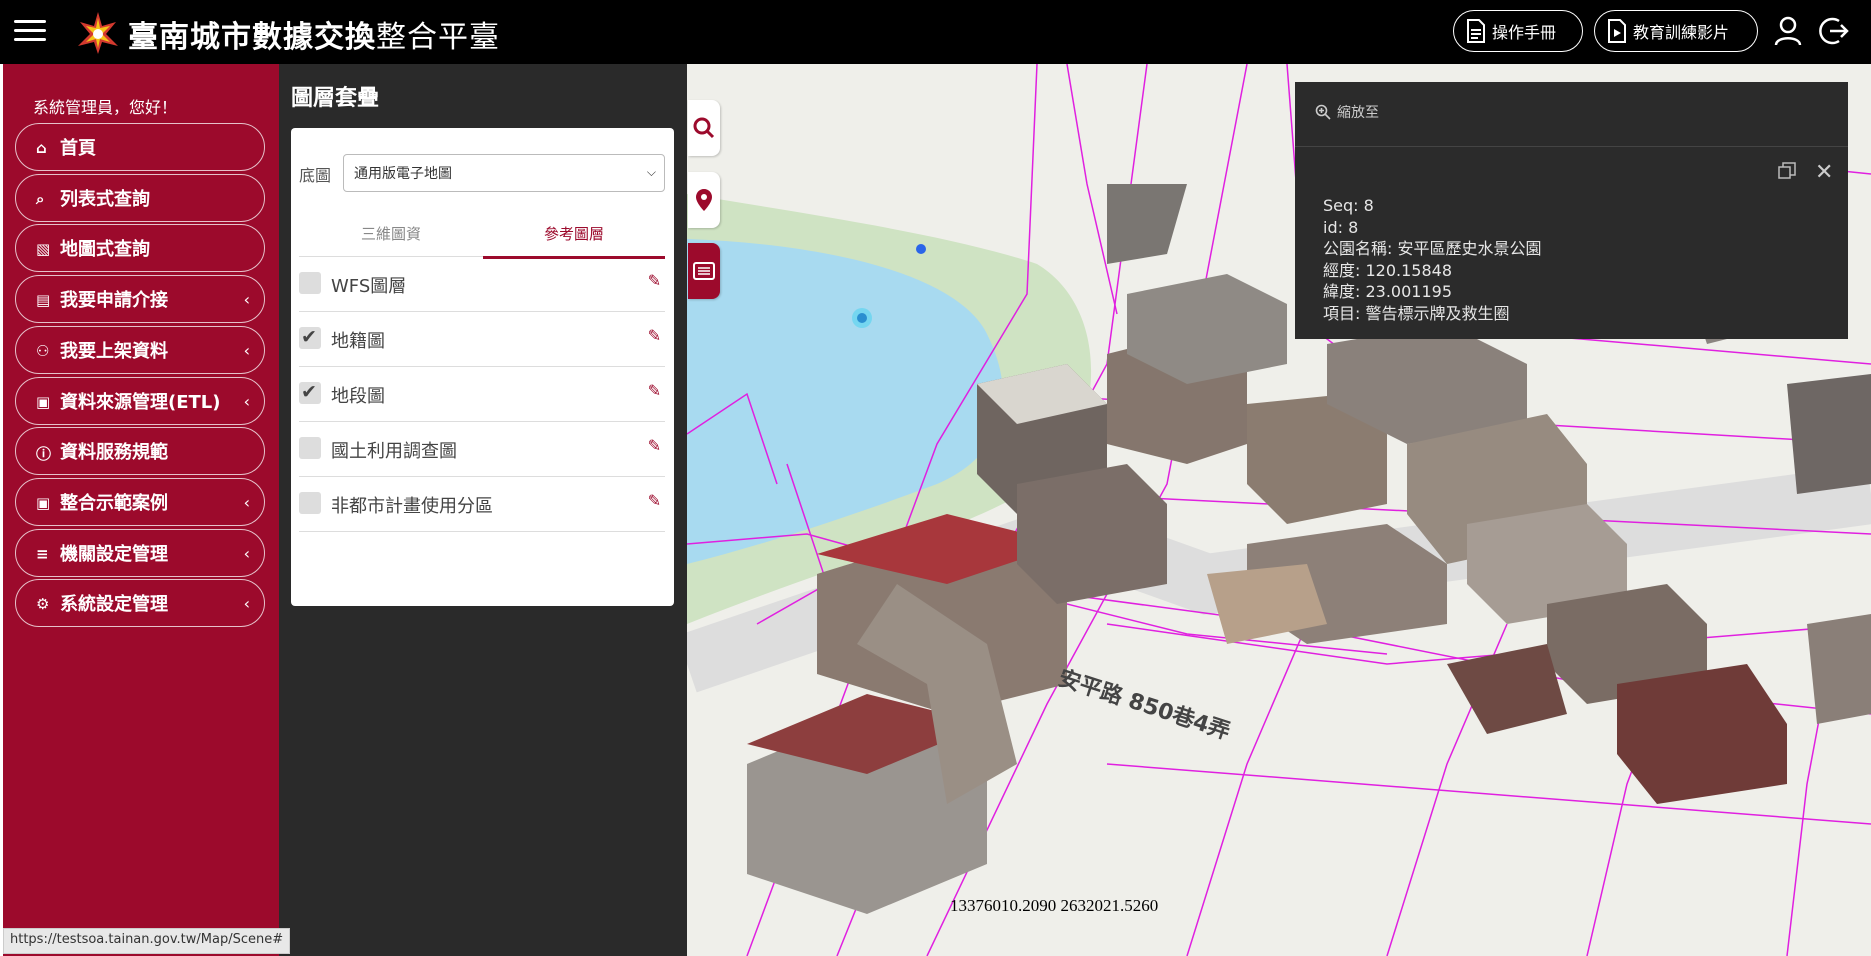 The height and width of the screenshot is (956, 1871). What do you see at coordinates (1323, 112) in the screenshot?
I see `zoom-in-icon` at bounding box center [1323, 112].